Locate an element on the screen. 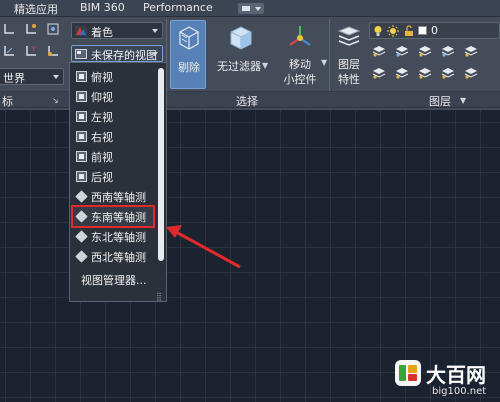 The image size is (500, 402). left-view-icon is located at coordinates (81, 116).